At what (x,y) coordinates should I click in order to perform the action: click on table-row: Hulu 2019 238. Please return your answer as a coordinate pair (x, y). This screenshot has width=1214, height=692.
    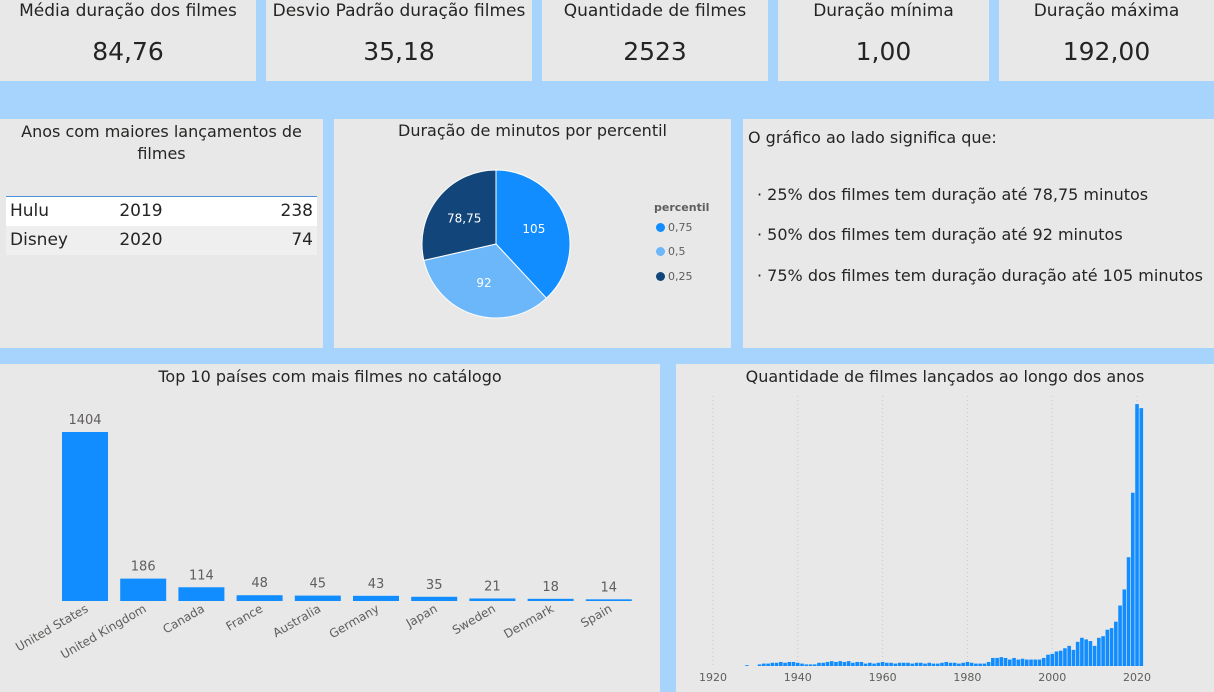
    Looking at the image, I should click on (161, 211).